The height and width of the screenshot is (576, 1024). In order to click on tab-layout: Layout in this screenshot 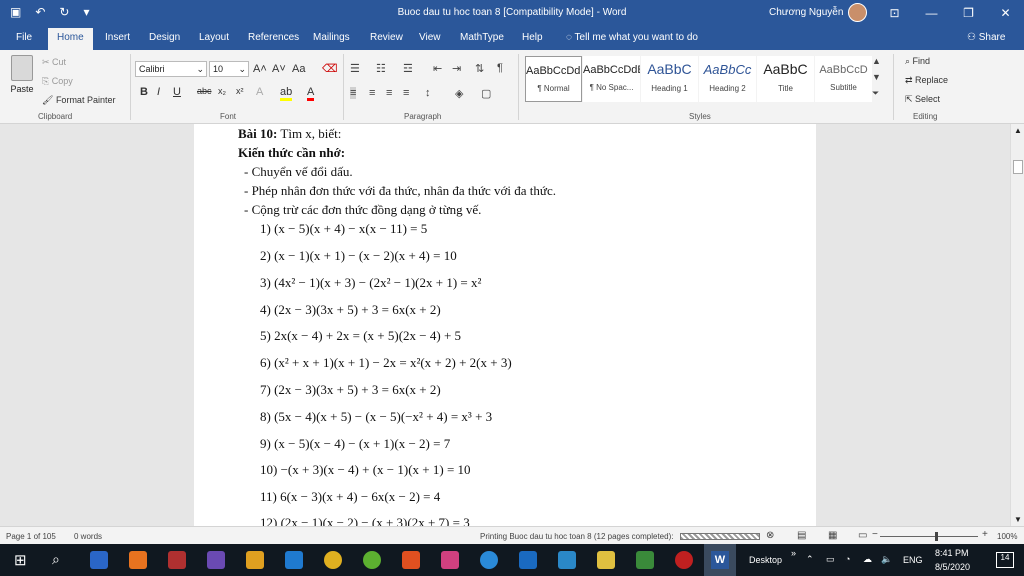, I will do `click(214, 37)`.